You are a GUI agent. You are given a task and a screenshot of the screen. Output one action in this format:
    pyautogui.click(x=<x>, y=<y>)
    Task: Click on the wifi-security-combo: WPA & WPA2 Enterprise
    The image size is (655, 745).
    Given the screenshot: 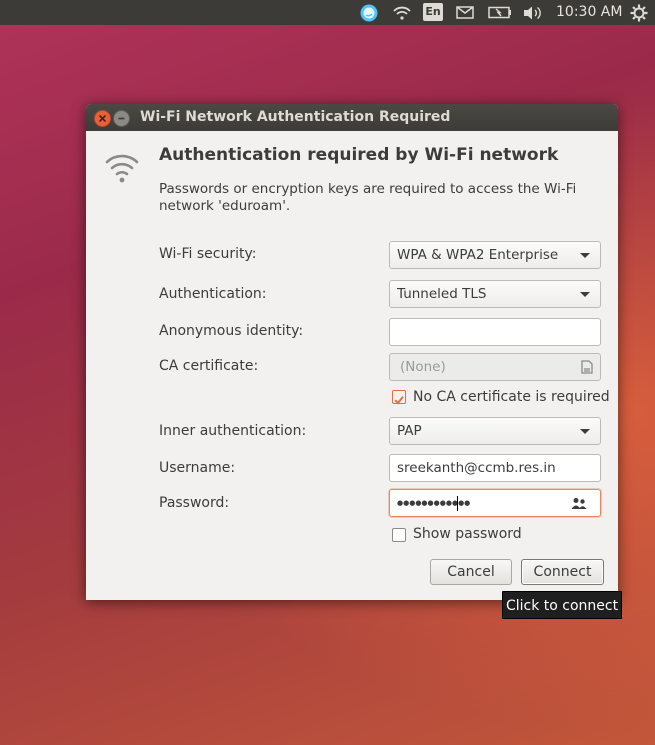 What is the action you would take?
    pyautogui.click(x=495, y=255)
    